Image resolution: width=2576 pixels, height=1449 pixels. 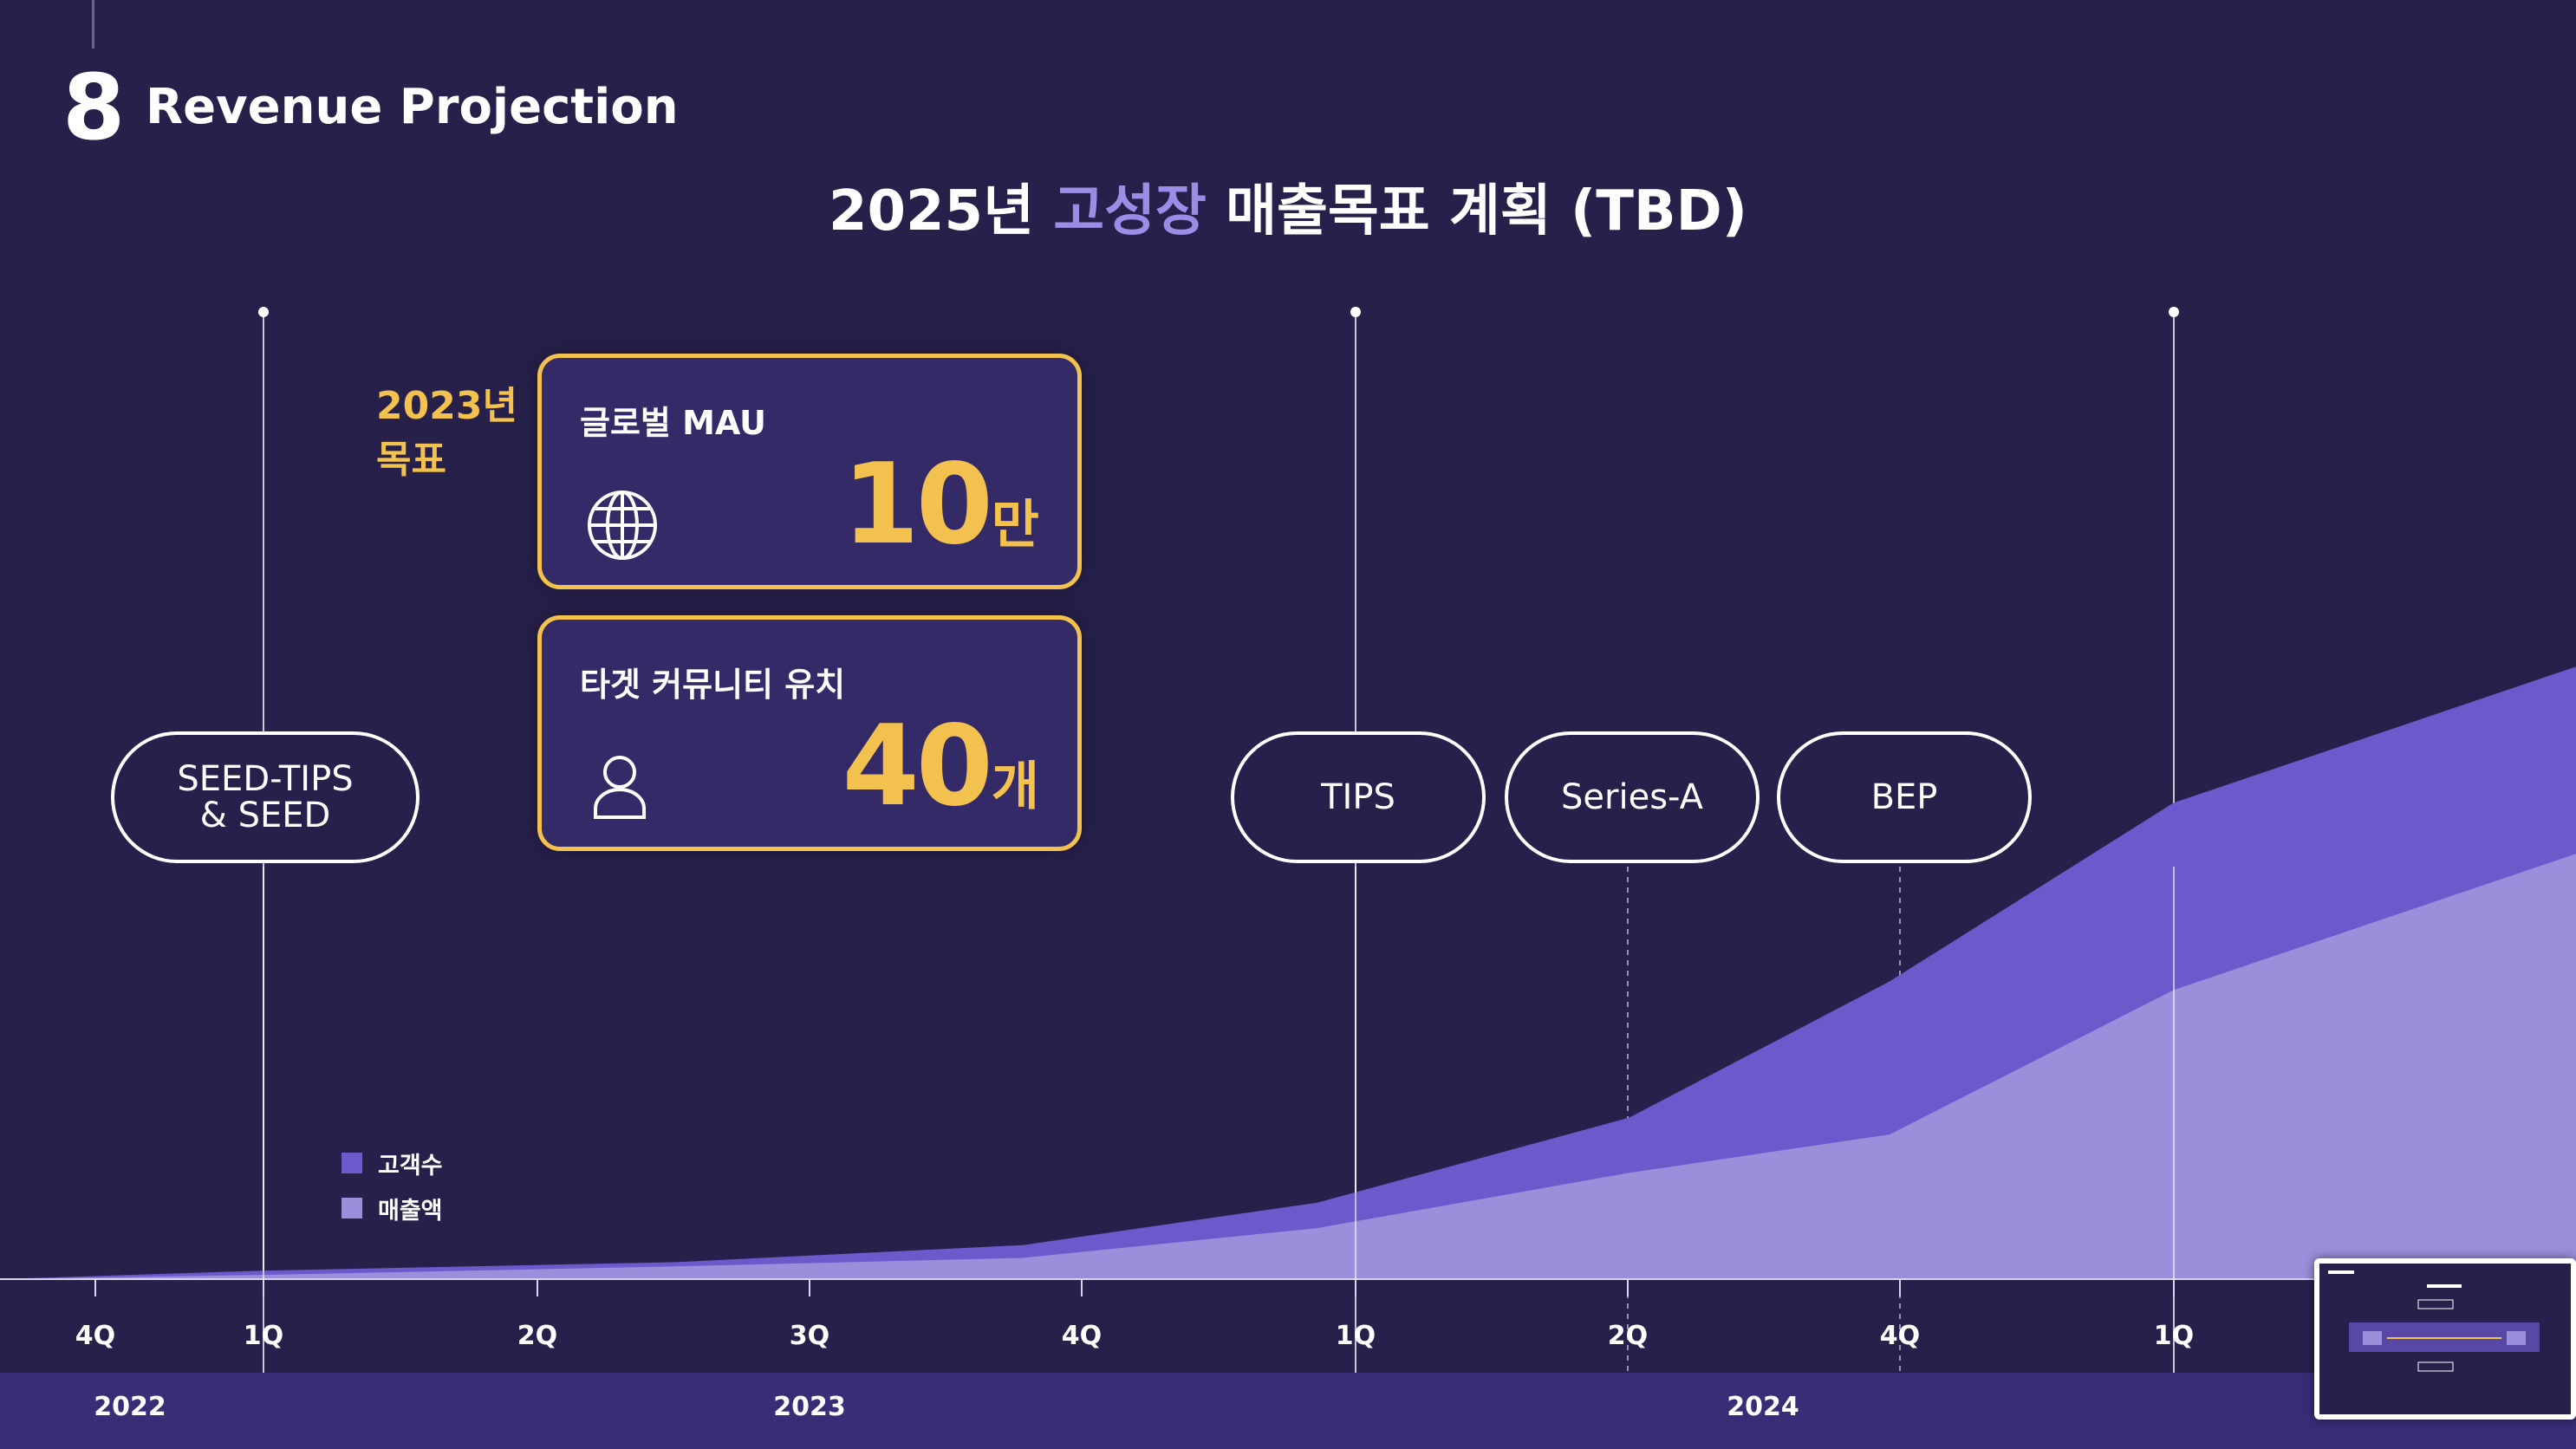 I want to click on section-title: Revenue Projection, so click(x=412, y=107).